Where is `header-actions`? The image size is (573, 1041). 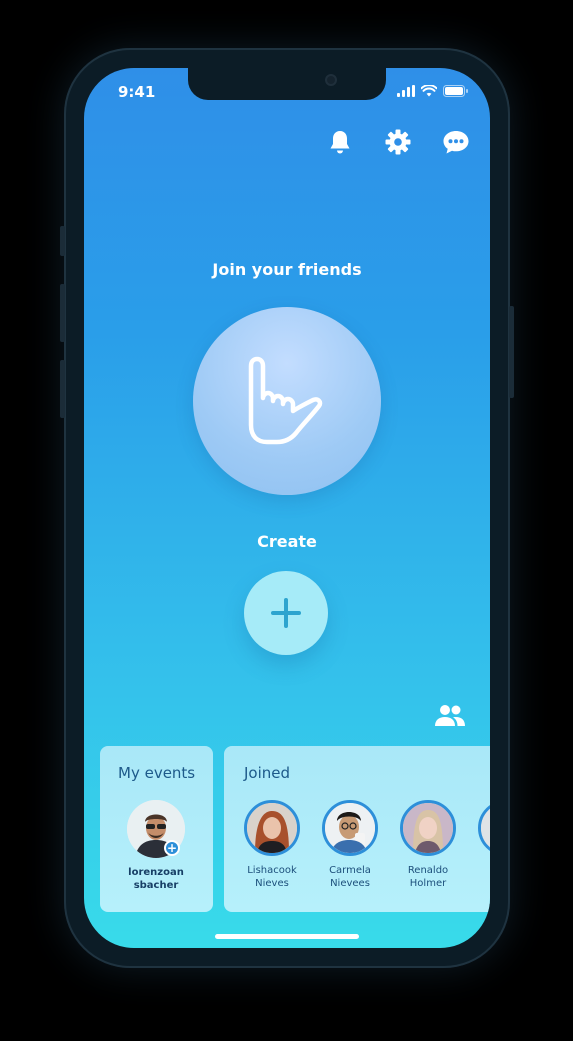 header-actions is located at coordinates (398, 142).